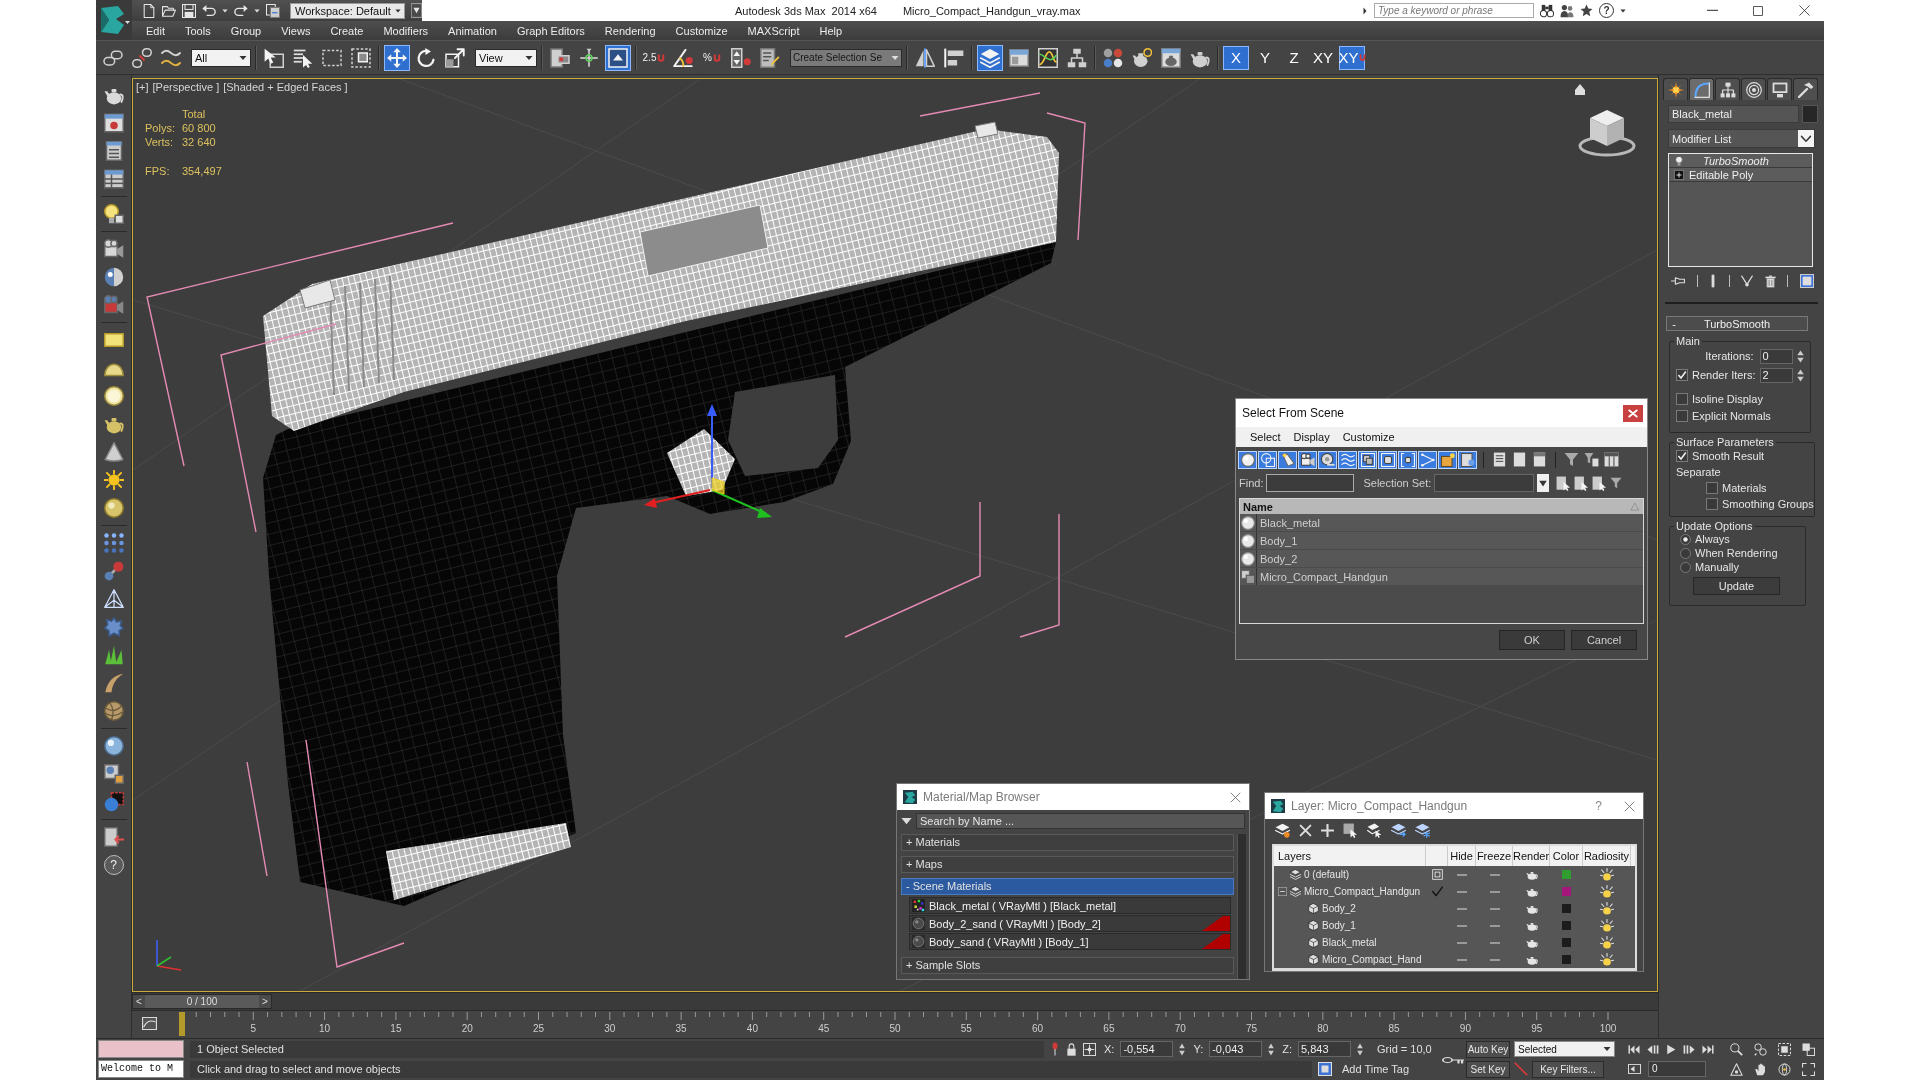 Image resolution: width=1920 pixels, height=1080 pixels. I want to click on zoom-extents-all-icon, so click(1808, 1049).